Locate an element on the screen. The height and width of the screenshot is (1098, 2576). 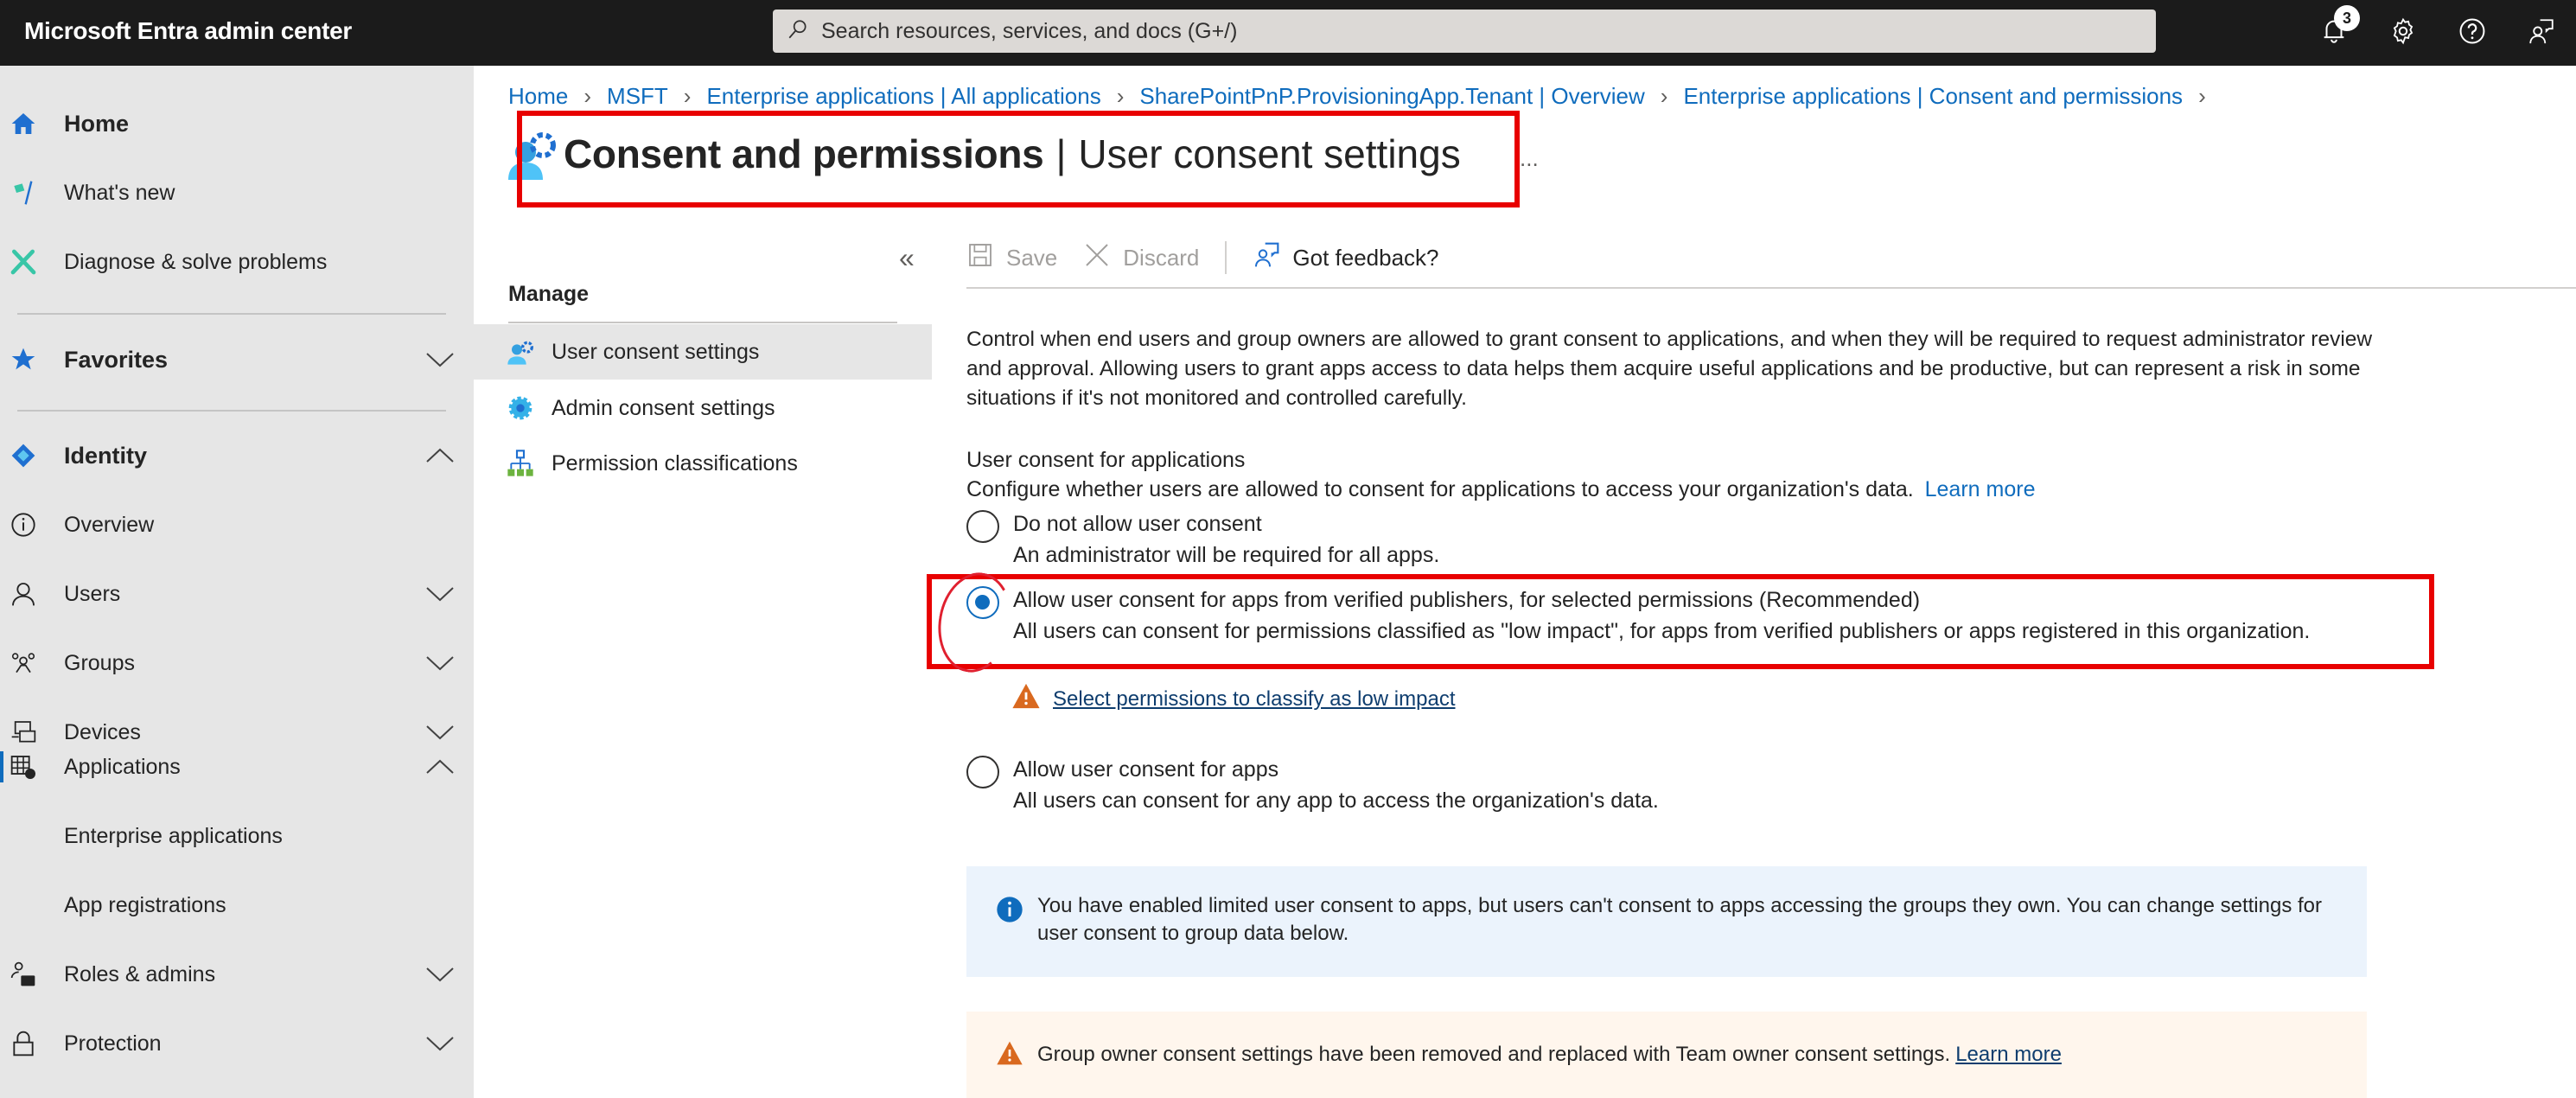
nav-item-roles-admins: Roles & admins is located at coordinates (237, 974).